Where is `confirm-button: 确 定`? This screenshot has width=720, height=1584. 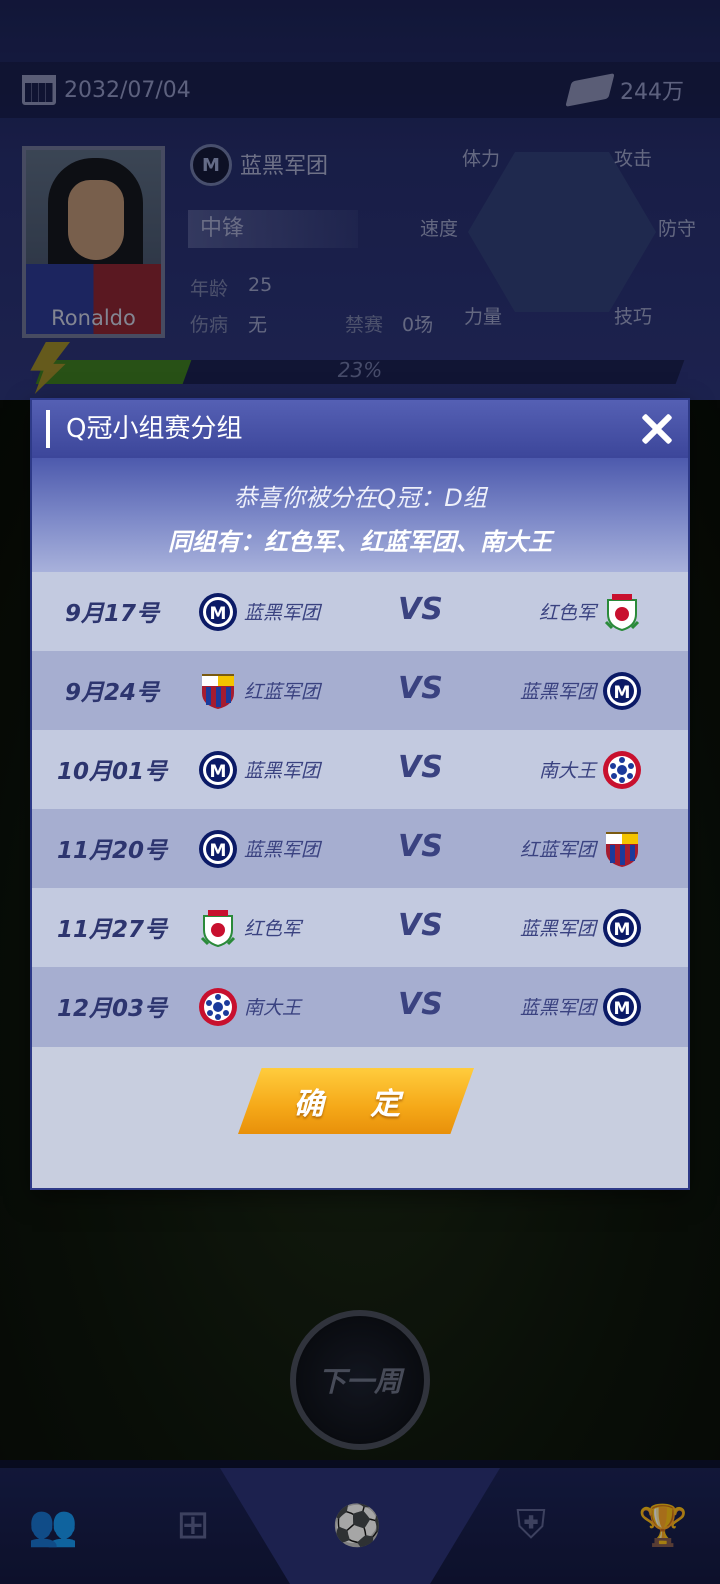
confirm-button: 确 定 is located at coordinates (356, 1101).